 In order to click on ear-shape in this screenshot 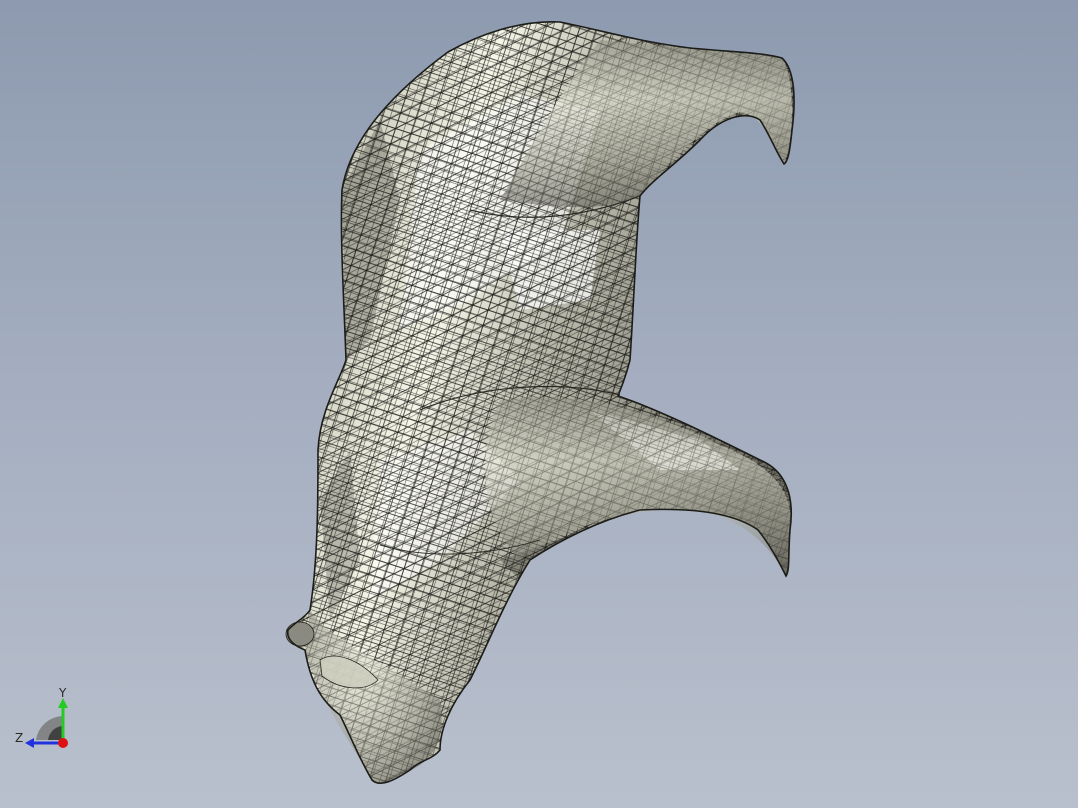, I will do `click(300, 634)`.